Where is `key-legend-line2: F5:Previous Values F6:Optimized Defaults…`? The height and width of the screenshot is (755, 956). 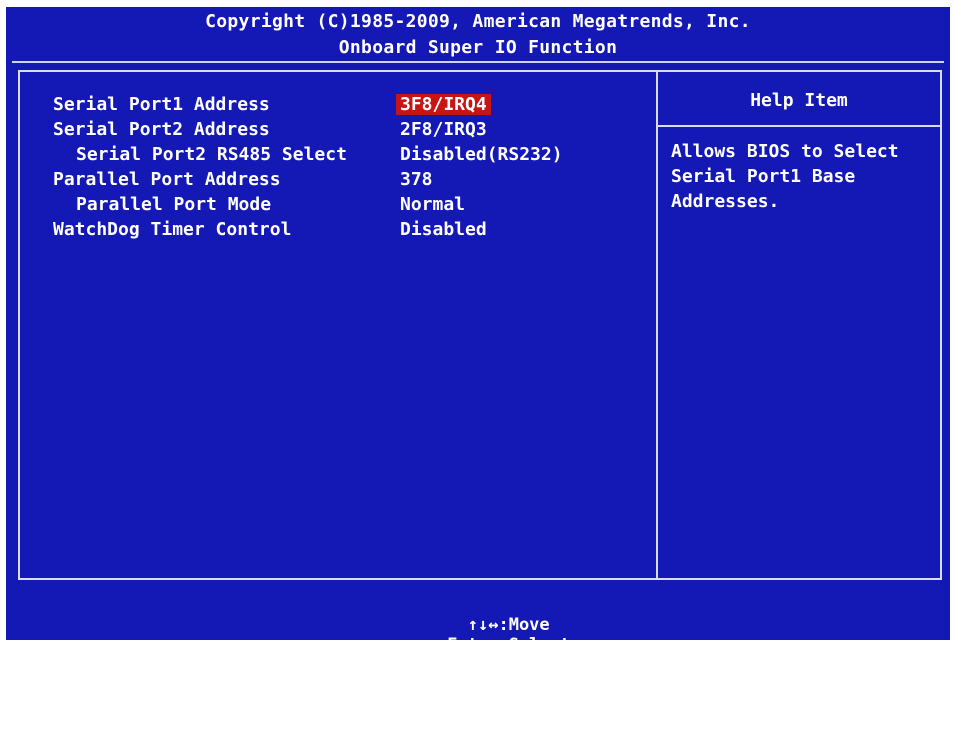 key-legend-line2: F5:Previous Values F6:Optimized Defaults… is located at coordinates (478, 669).